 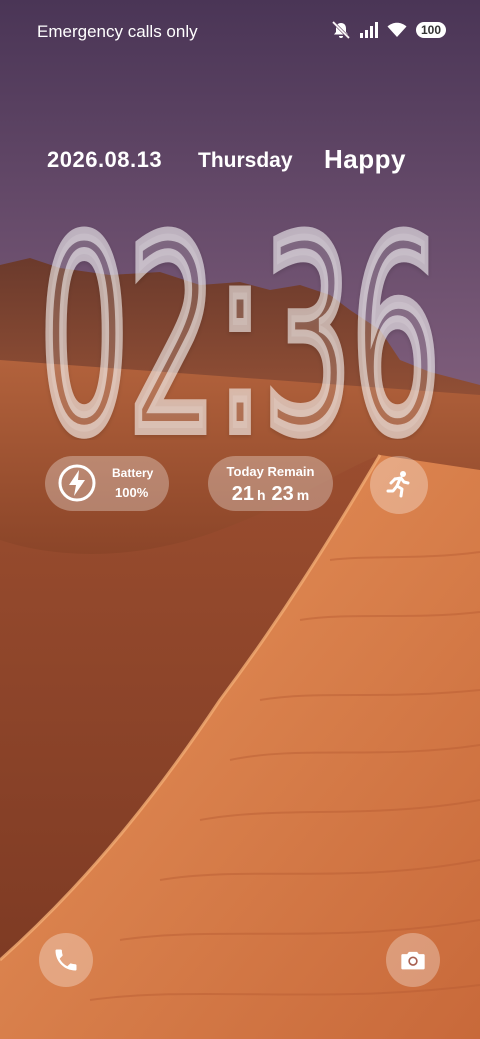 I want to click on remain-minutes-unit: m, so click(x=303, y=495).